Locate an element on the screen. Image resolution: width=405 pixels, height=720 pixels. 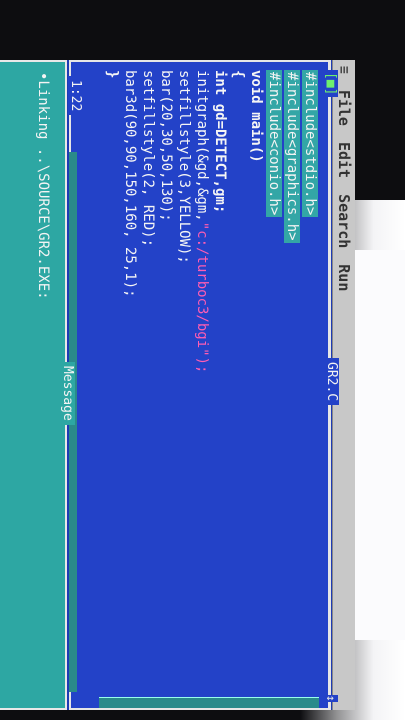
message-title: Message is located at coordinates (67, 393).